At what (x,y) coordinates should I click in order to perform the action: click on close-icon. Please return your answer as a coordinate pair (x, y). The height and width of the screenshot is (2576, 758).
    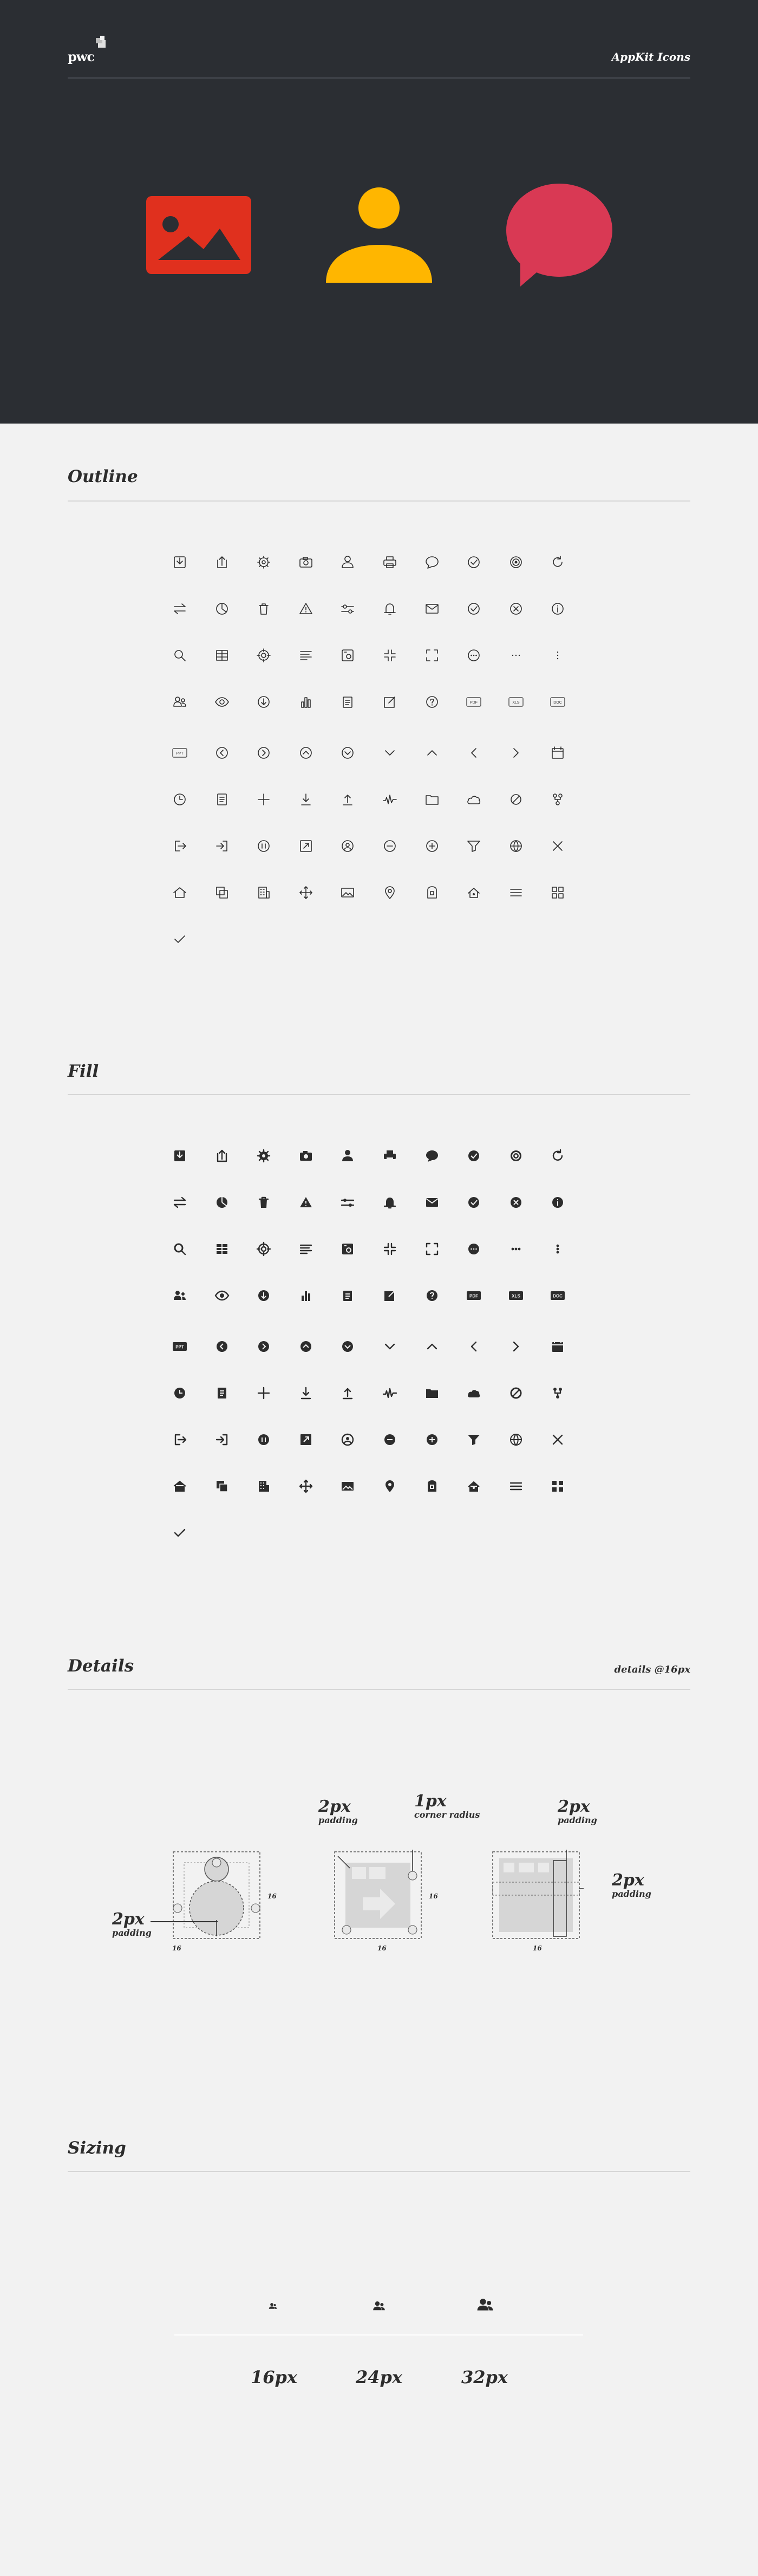
    Looking at the image, I should click on (557, 846).